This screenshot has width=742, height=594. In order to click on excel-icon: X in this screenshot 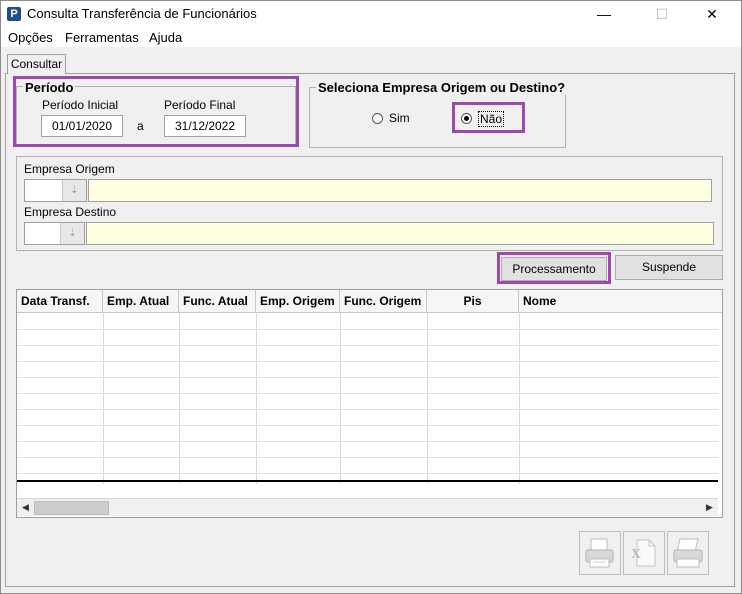, I will do `click(643, 553)`.